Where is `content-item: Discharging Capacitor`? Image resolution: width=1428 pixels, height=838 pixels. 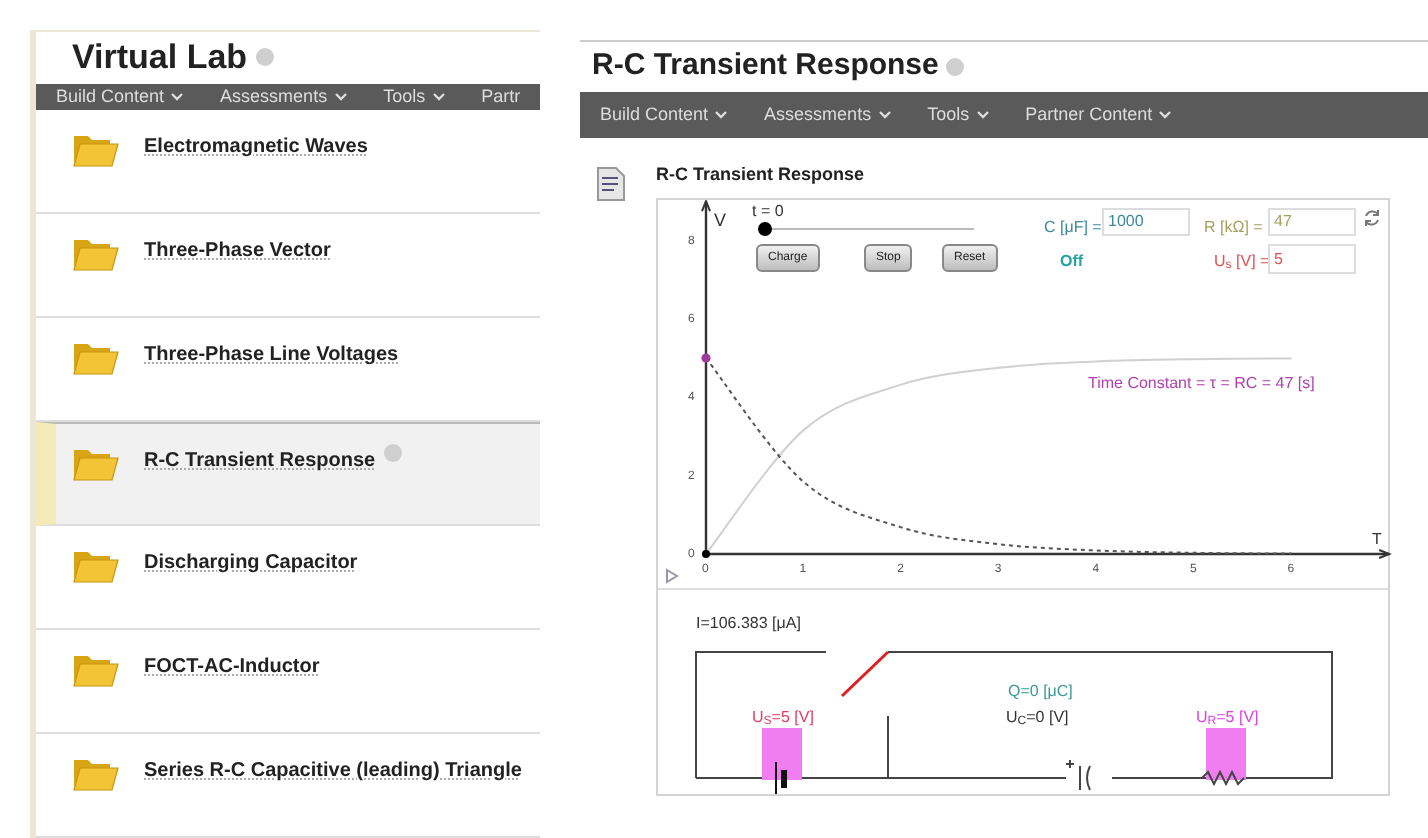 content-item: Discharging Capacitor is located at coordinates (288, 578).